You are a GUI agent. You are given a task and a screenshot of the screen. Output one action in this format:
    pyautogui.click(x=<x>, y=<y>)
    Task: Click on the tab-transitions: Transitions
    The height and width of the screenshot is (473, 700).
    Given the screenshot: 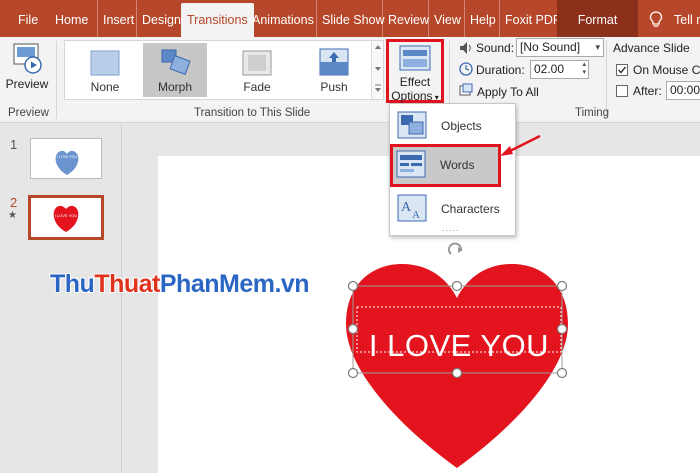 What is the action you would take?
    pyautogui.click(x=217, y=21)
    